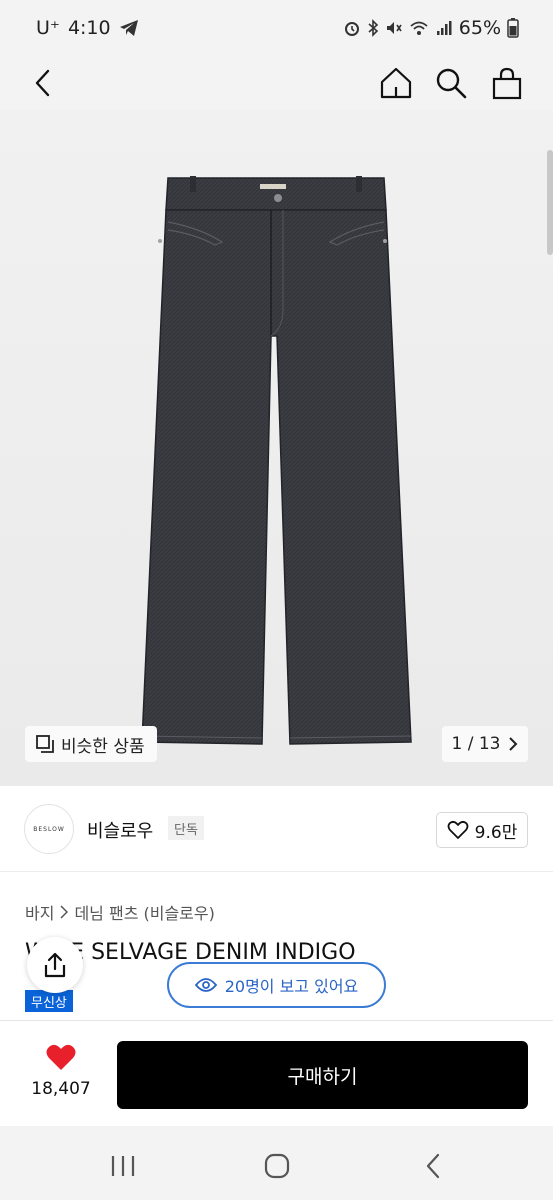  What do you see at coordinates (513, 28) in the screenshot?
I see `battery-icon` at bounding box center [513, 28].